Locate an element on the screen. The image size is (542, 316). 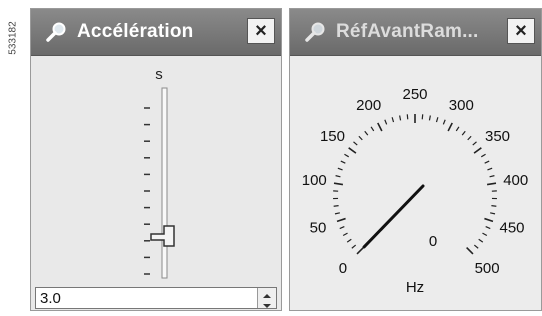
slider-track is located at coordinates (164, 183).